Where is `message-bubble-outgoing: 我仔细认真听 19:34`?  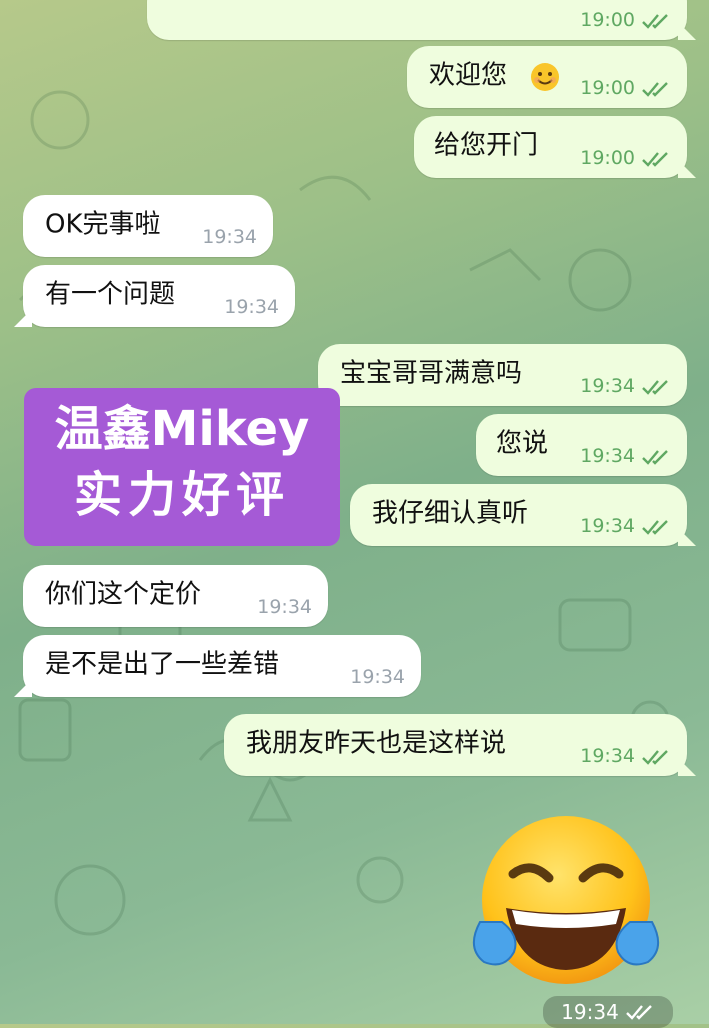
message-bubble-outgoing: 我仔细认真听 19:34 is located at coordinates (518, 515).